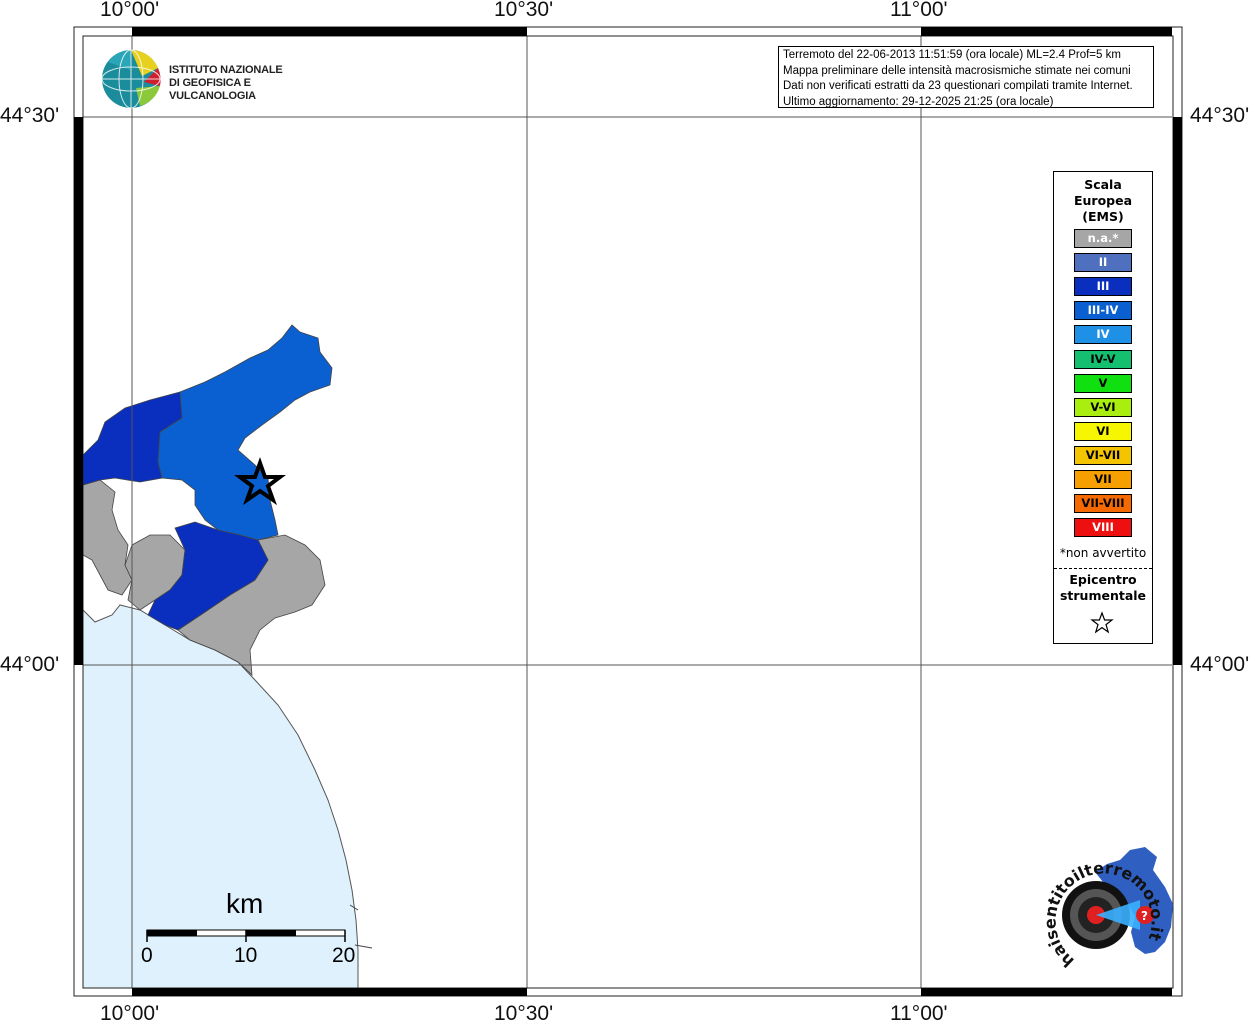 The image size is (1255, 1026). I want to click on legend-swatch-v-vi: V-VI, so click(1103, 407).